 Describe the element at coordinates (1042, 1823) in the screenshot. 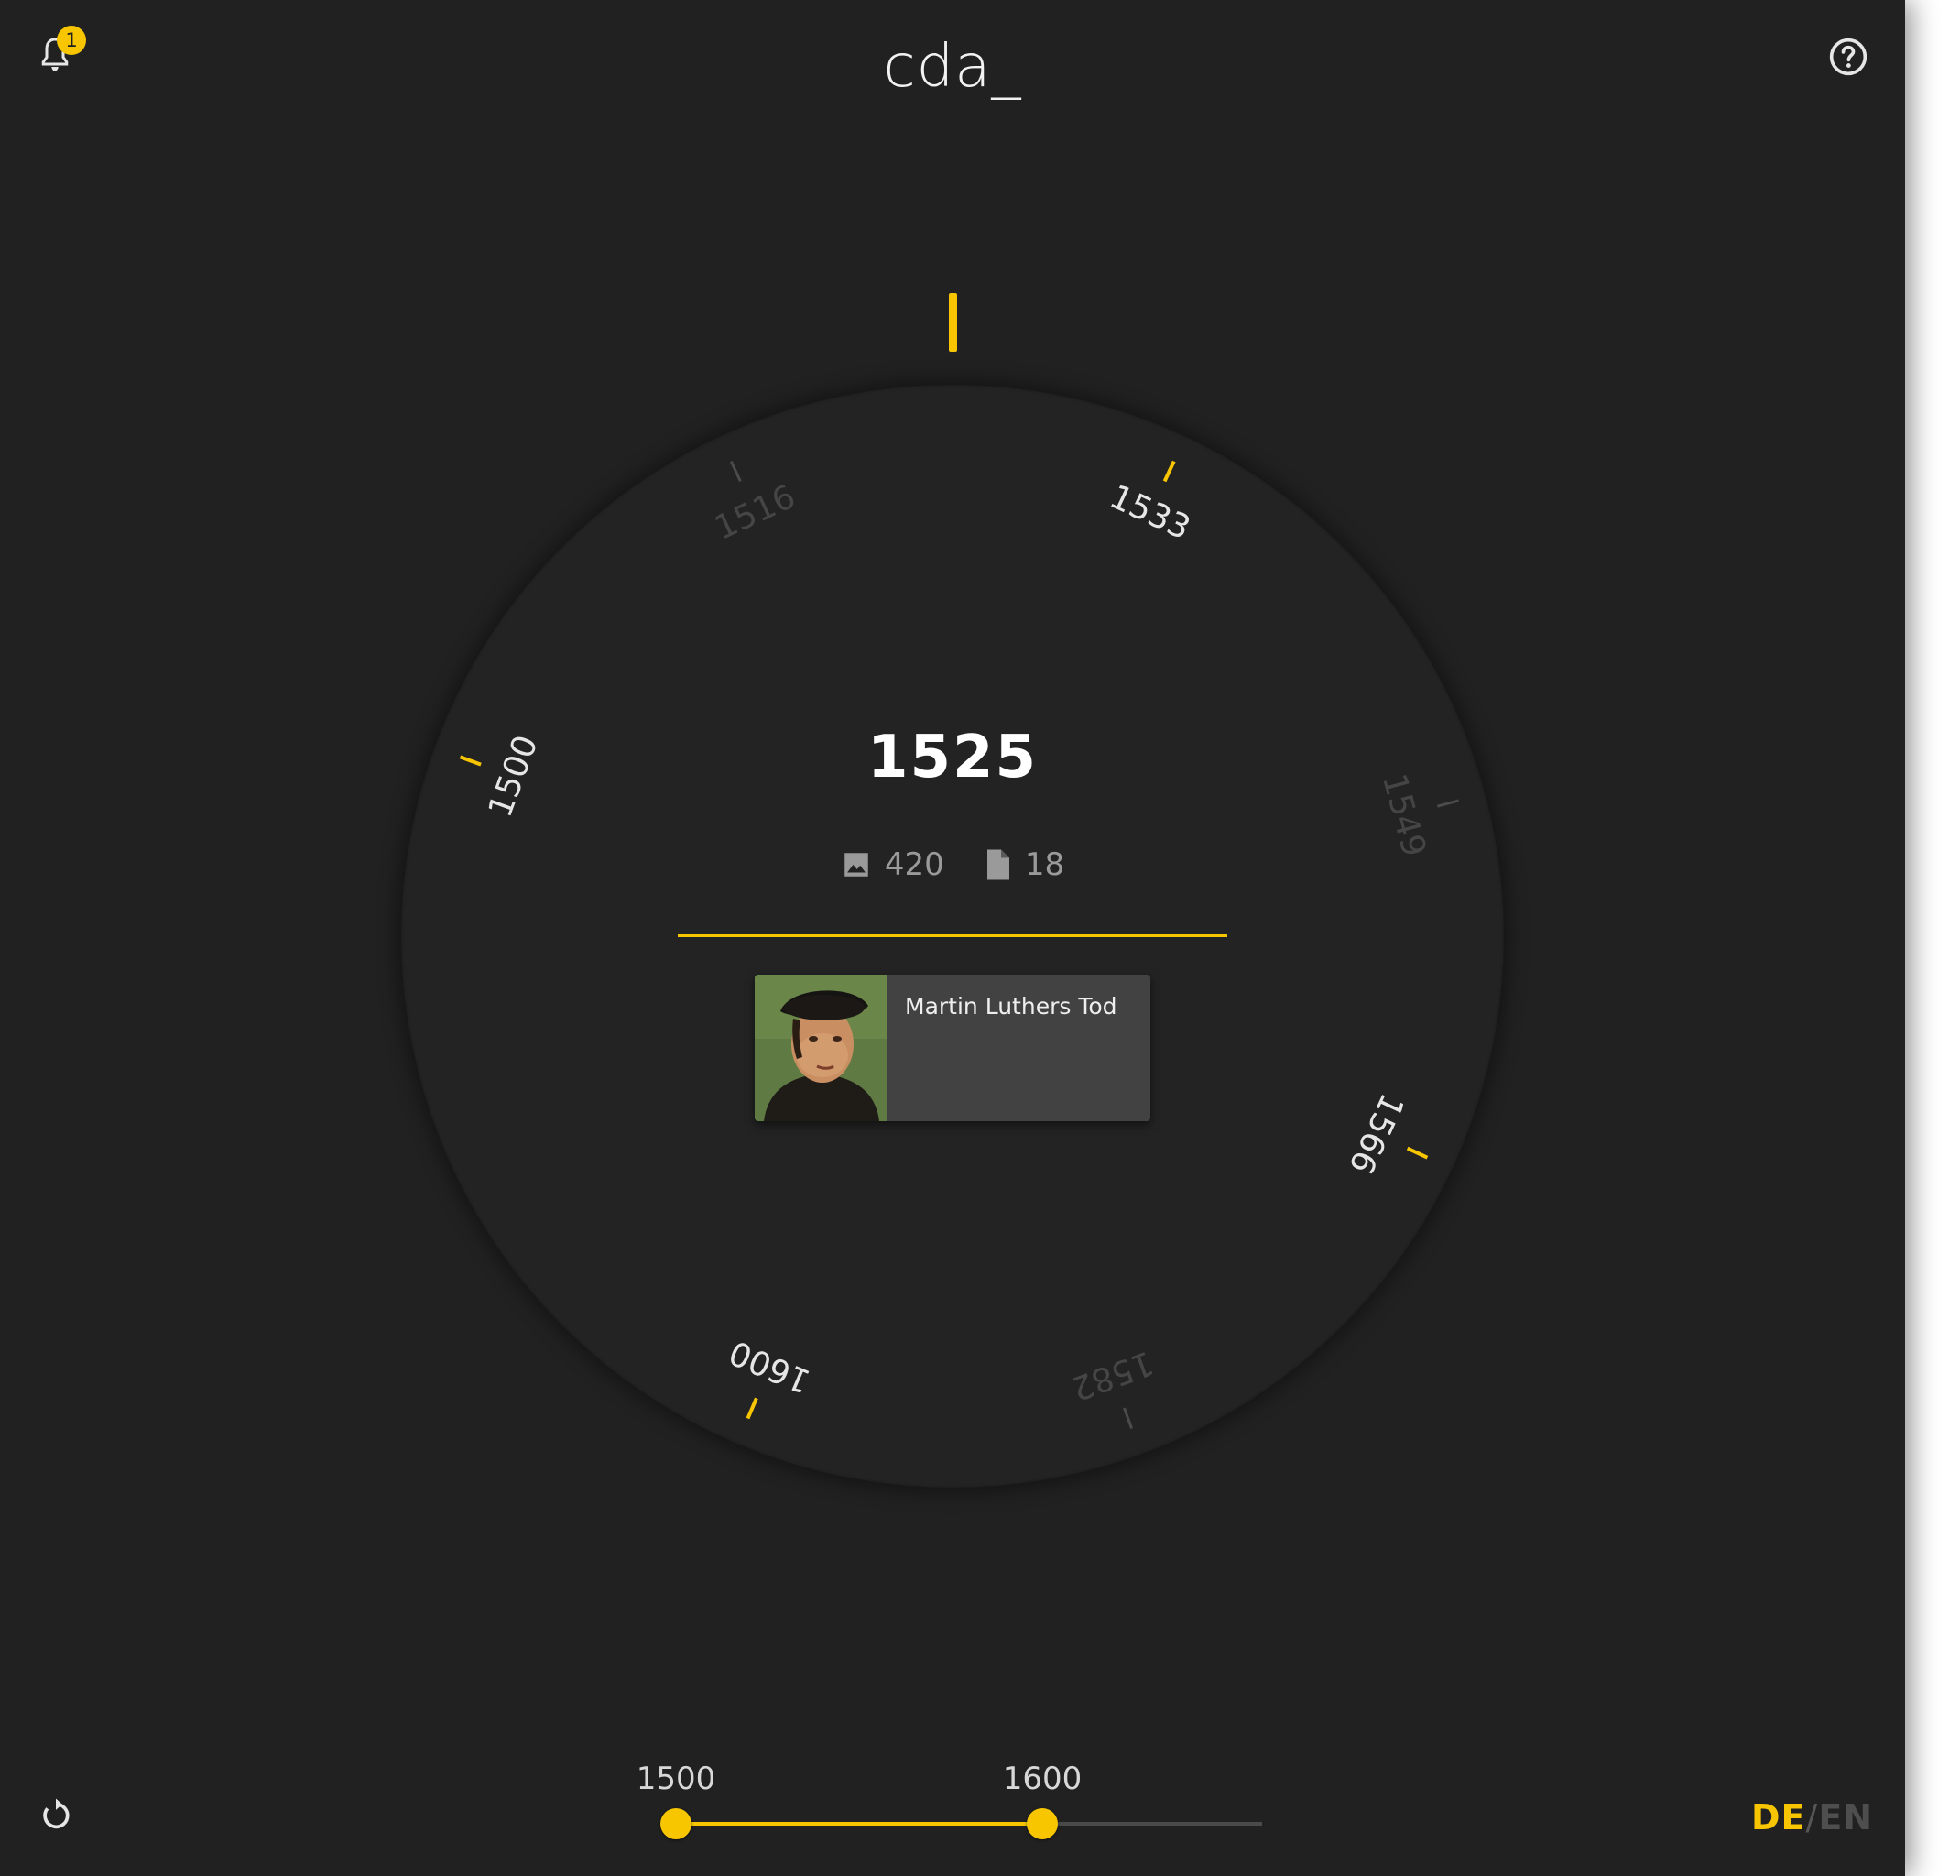

I see `range-max-handle` at that location.